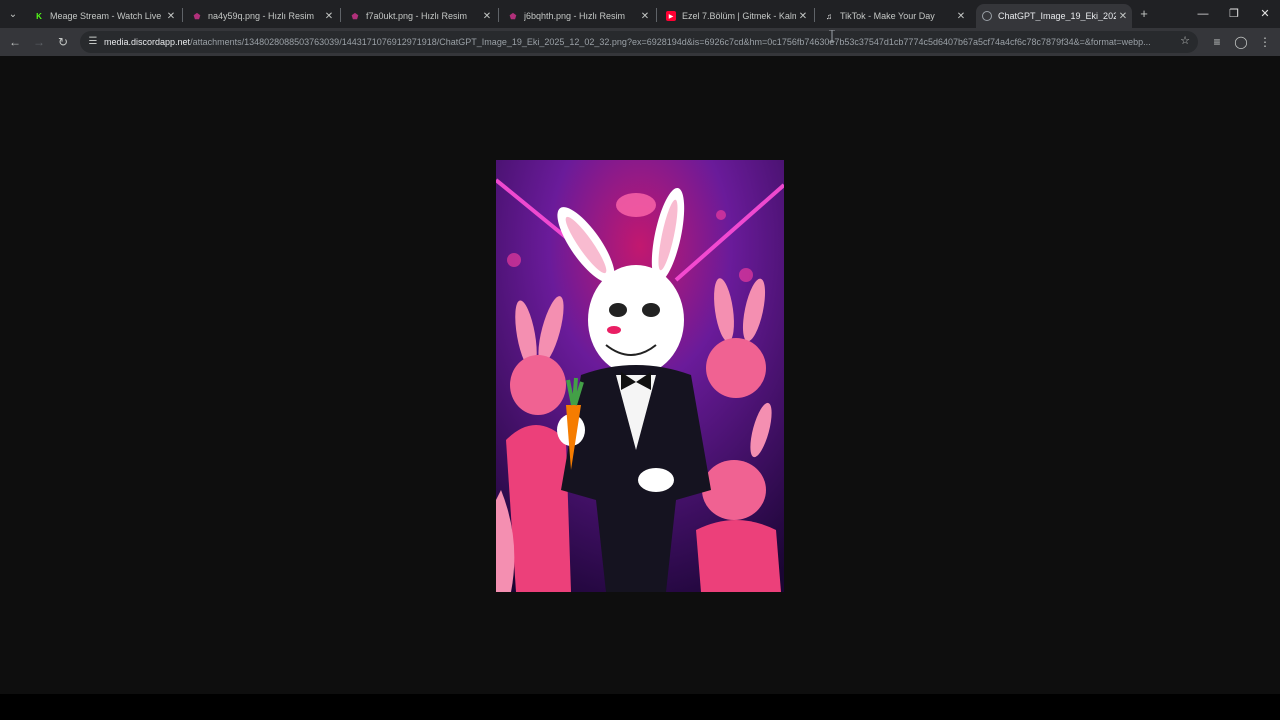 The width and height of the screenshot is (1280, 720). I want to click on tab-tiktok: ♫ TikTok - Make Your Day ✕, so click(894, 16).